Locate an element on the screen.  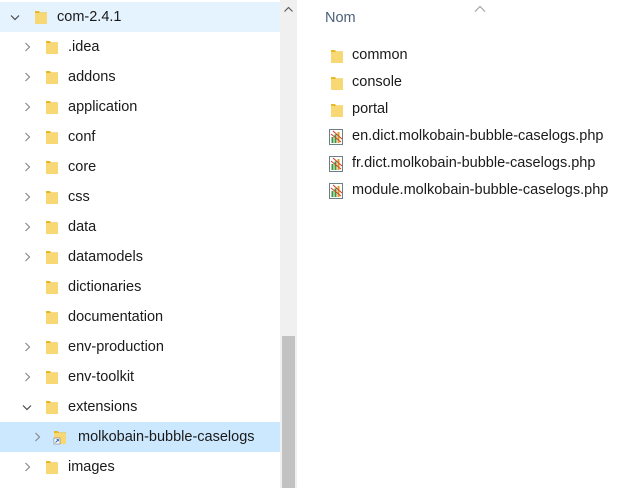
tree-item-label: data is located at coordinates (82, 227).